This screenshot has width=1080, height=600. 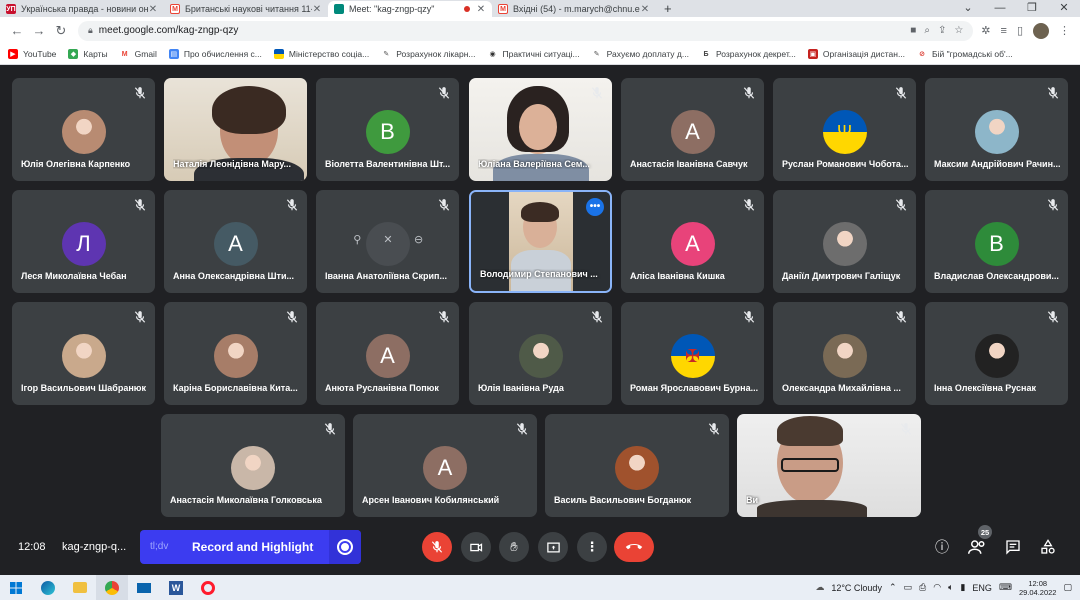 I want to click on mute-participant-icon: ✕, so click(x=388, y=239).